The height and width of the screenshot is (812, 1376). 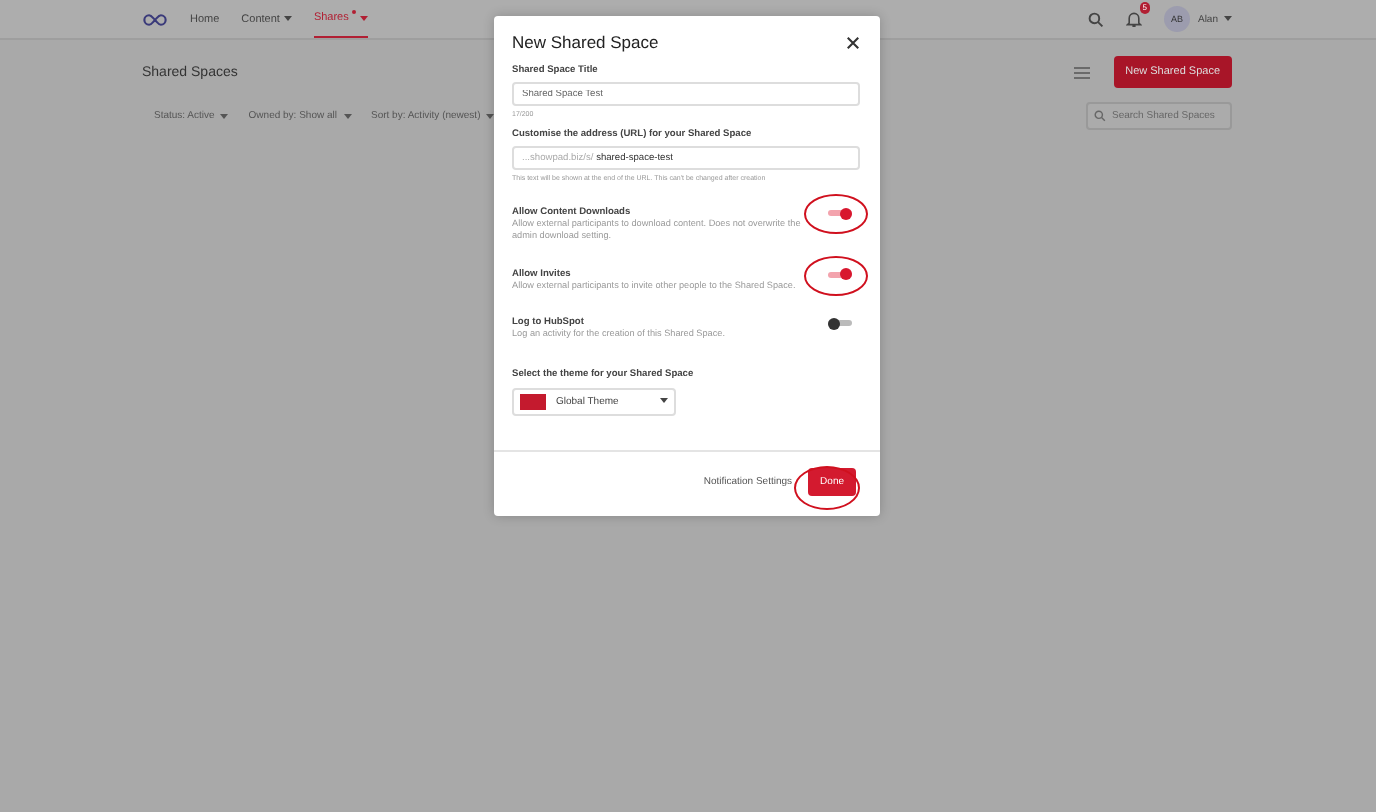 I want to click on dialog-title: New Shared Space, so click(x=585, y=42).